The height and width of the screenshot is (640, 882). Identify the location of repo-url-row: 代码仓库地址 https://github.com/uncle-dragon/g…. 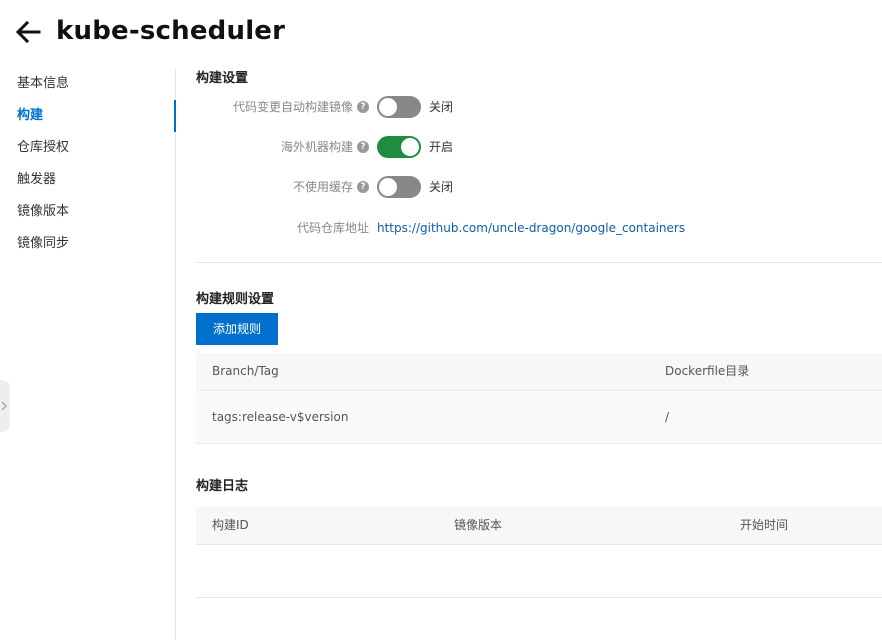
(539, 228).